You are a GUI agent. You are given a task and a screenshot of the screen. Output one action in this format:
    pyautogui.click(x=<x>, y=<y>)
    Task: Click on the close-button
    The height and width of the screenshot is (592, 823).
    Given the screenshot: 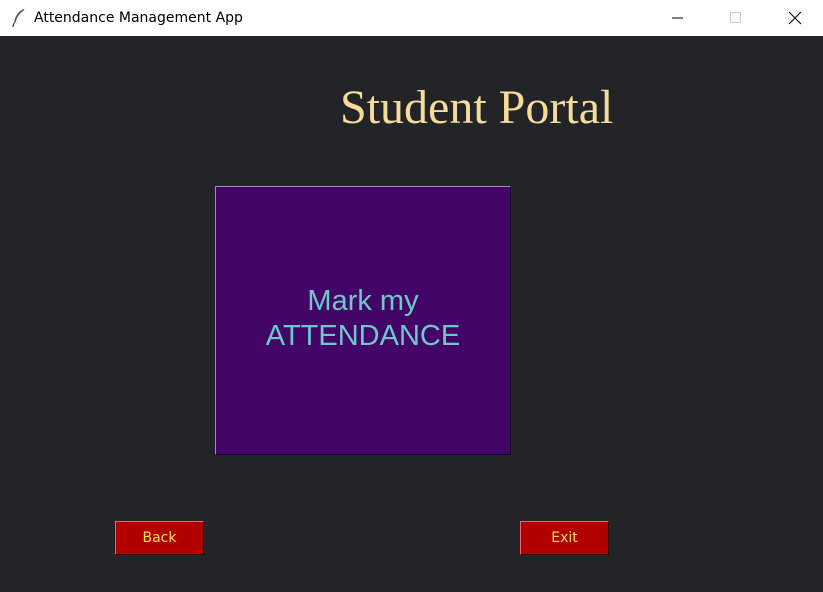 What is the action you would take?
    pyautogui.click(x=795, y=18)
    